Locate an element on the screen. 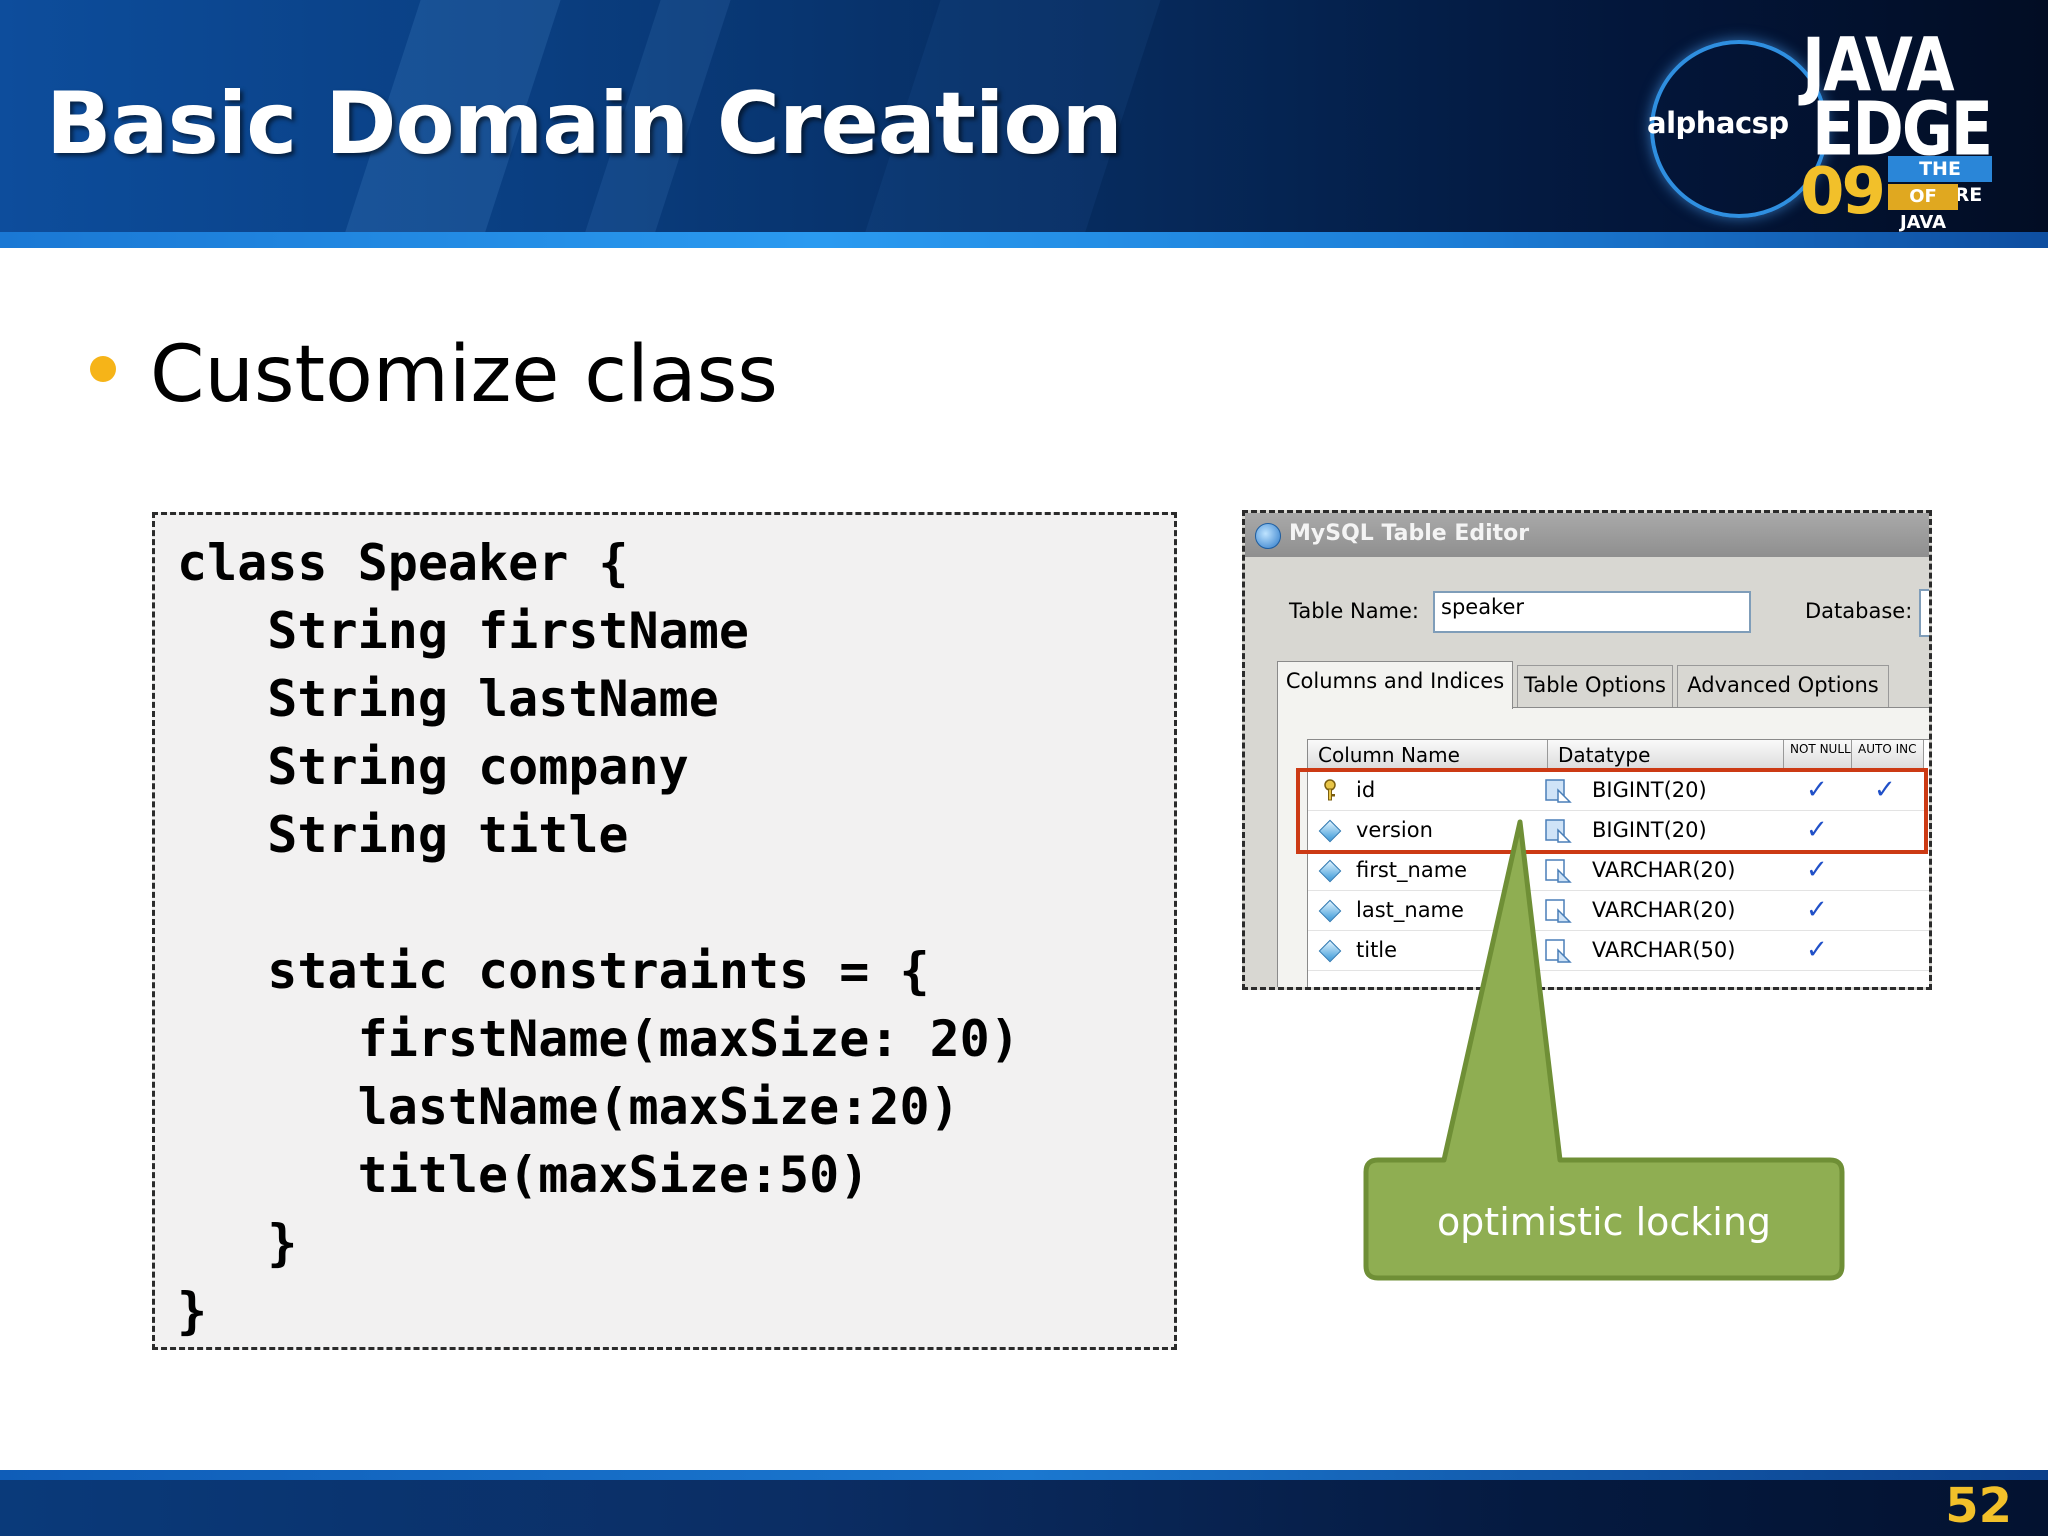  table-row: title VARCHAR(50) ✓ is located at coordinates (1618, 950).